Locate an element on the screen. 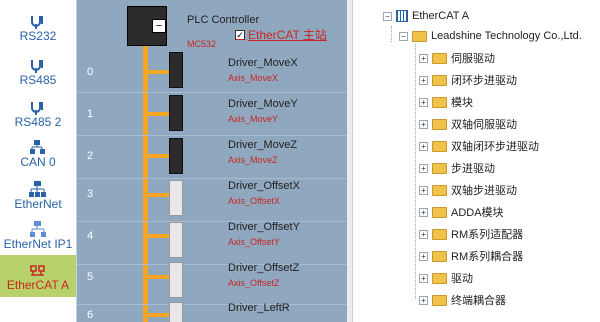 This screenshot has height=322, width=600. tree-category: + 终端耦合器 is located at coordinates (462, 300).